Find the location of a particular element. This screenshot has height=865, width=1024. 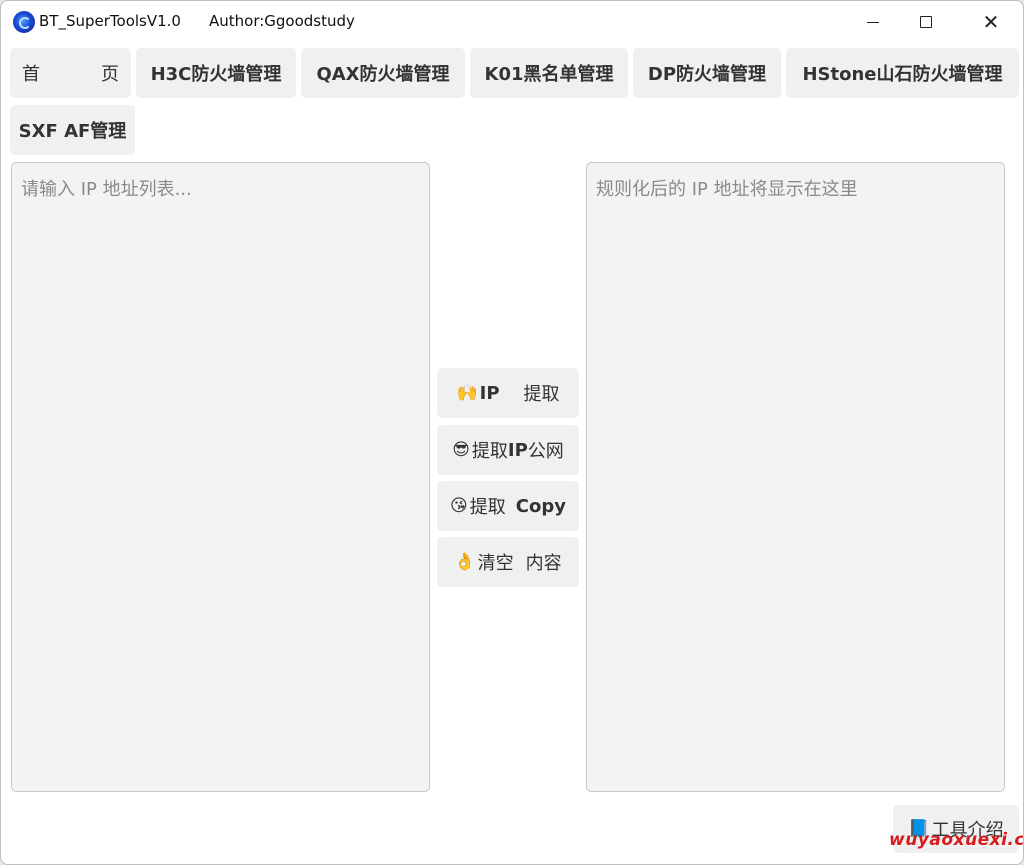

extract-copy-label-a: 提取 is located at coordinates (487, 507).